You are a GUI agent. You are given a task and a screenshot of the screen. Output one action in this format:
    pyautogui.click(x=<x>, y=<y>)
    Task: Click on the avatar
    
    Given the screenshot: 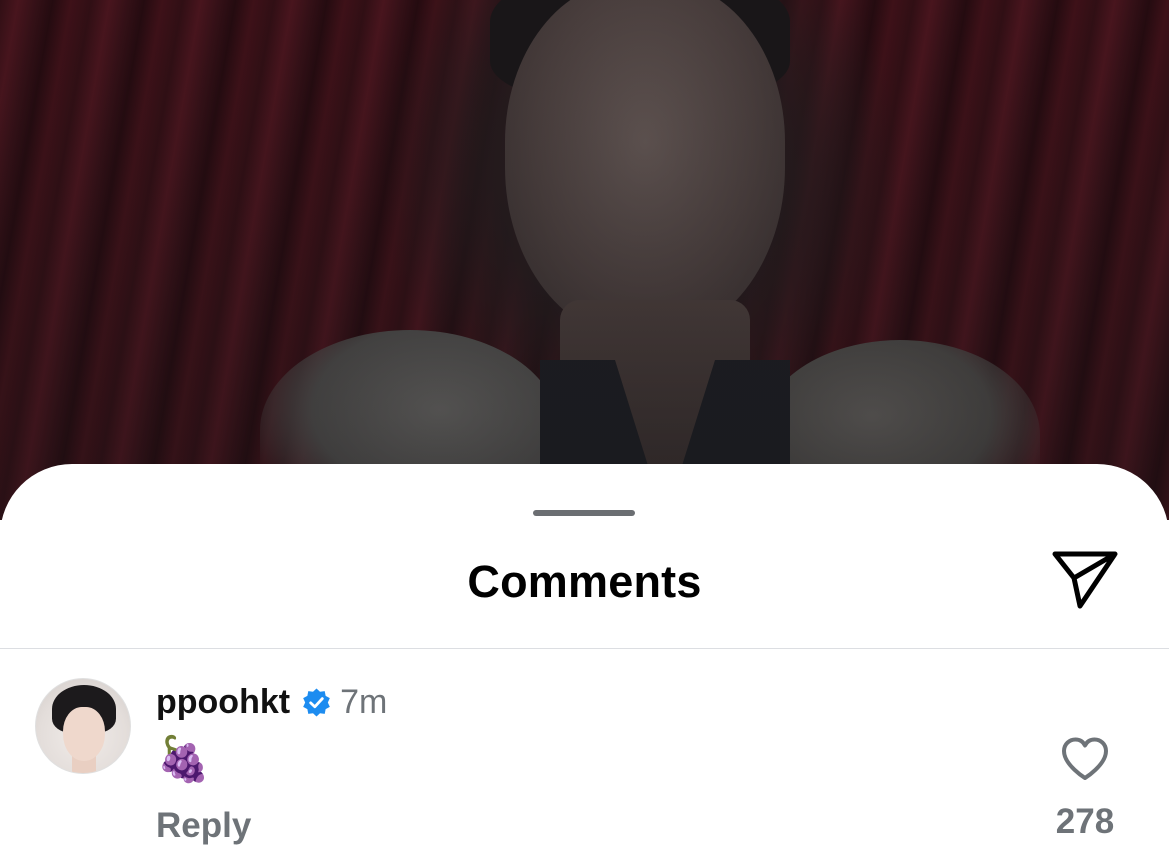 What is the action you would take?
    pyautogui.click(x=83, y=726)
    